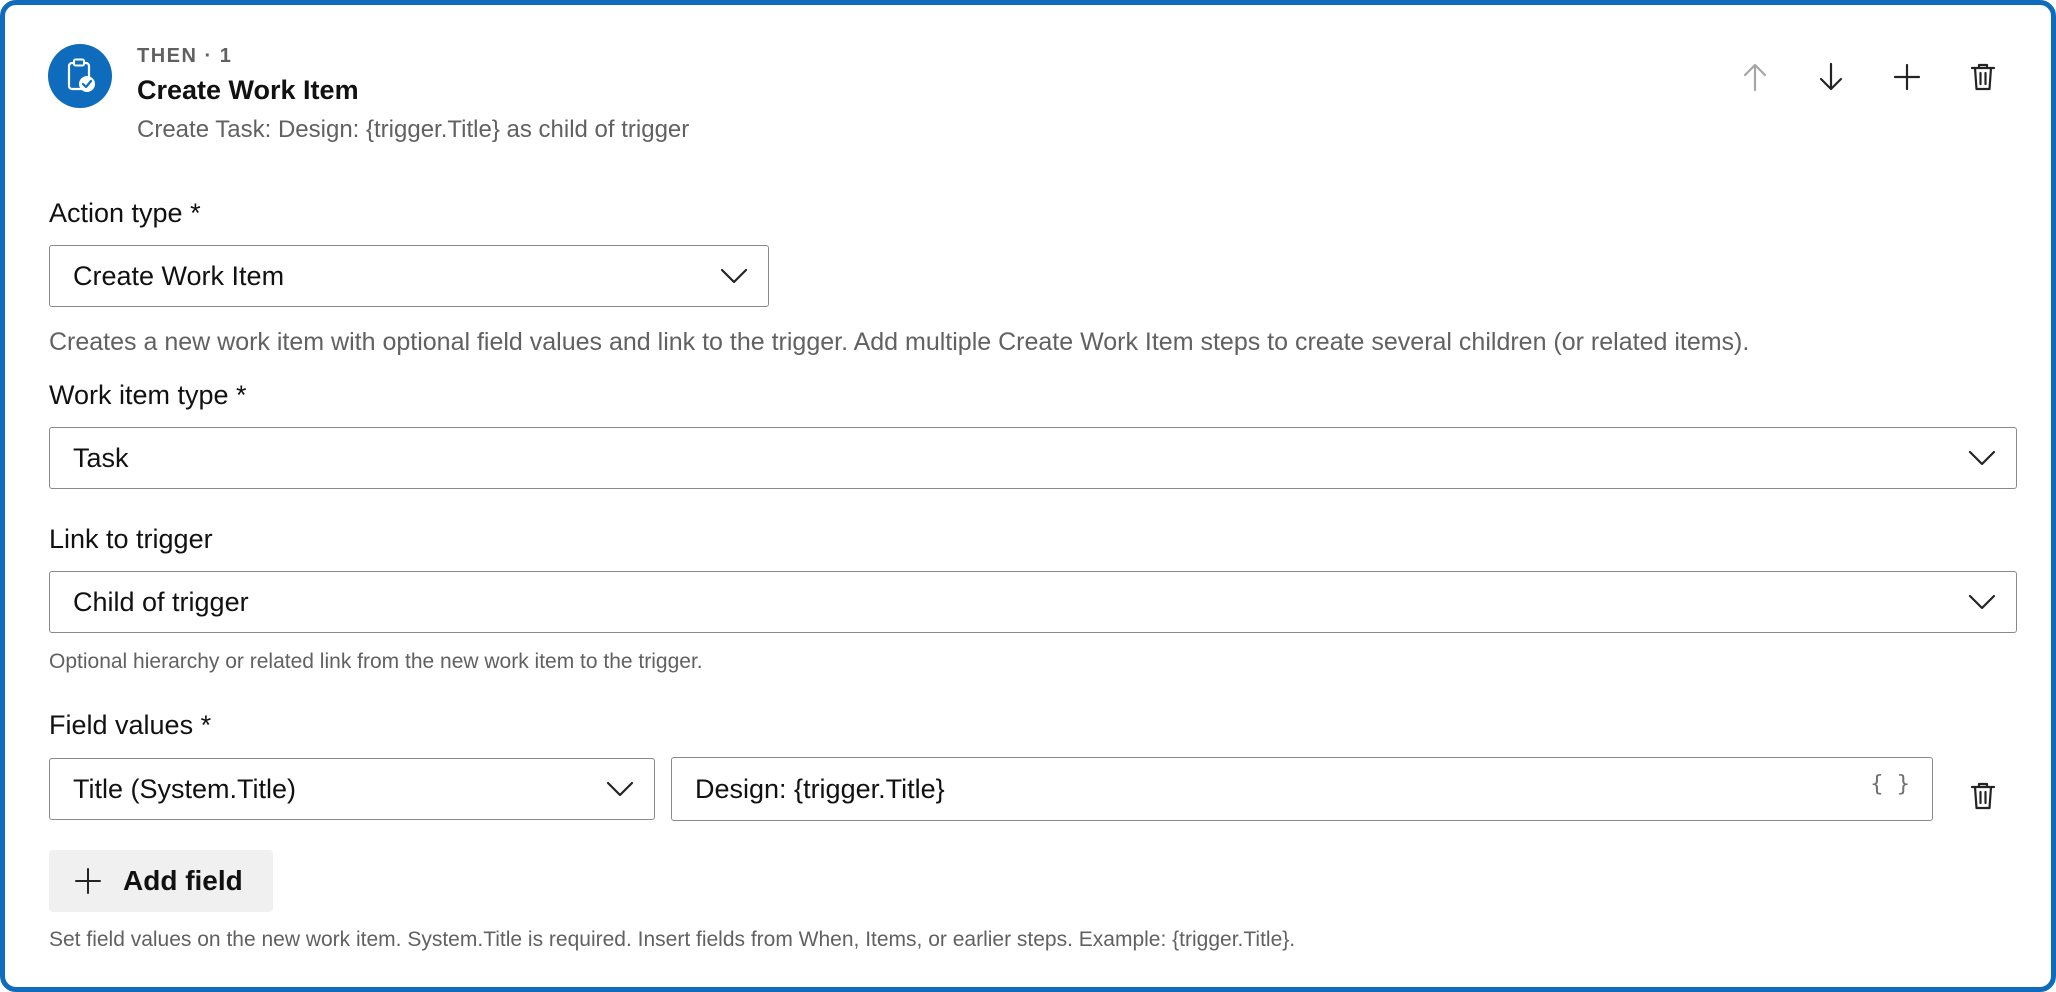 Image resolution: width=2056 pixels, height=992 pixels. What do you see at coordinates (185, 56) in the screenshot?
I see `step-label: THEN · 1` at bounding box center [185, 56].